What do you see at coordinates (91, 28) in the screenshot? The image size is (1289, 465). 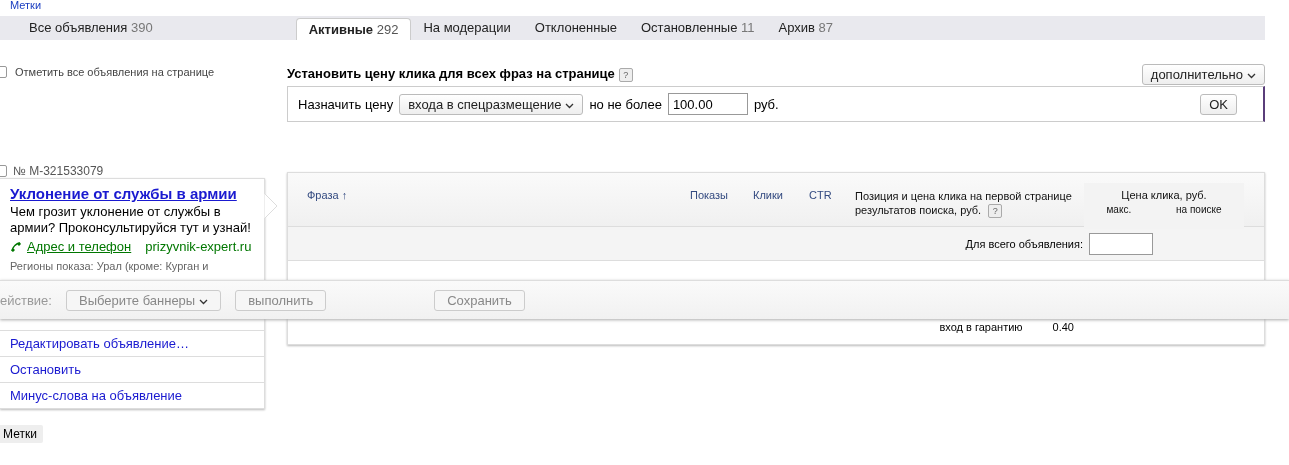 I see `tab: Все объявления 390` at bounding box center [91, 28].